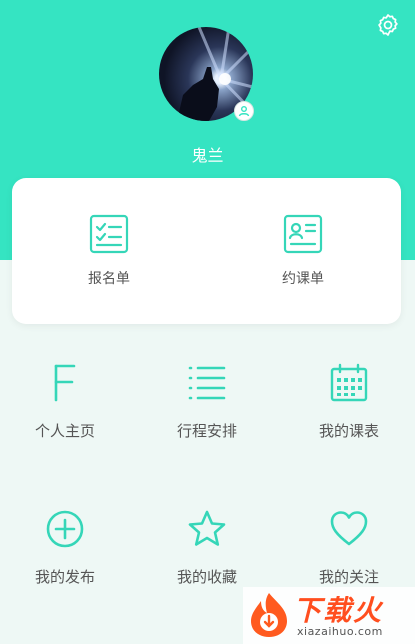 The height and width of the screenshot is (644, 415). What do you see at coordinates (206, 431) in the screenshot?
I see `schedule-label: 行程安排` at bounding box center [206, 431].